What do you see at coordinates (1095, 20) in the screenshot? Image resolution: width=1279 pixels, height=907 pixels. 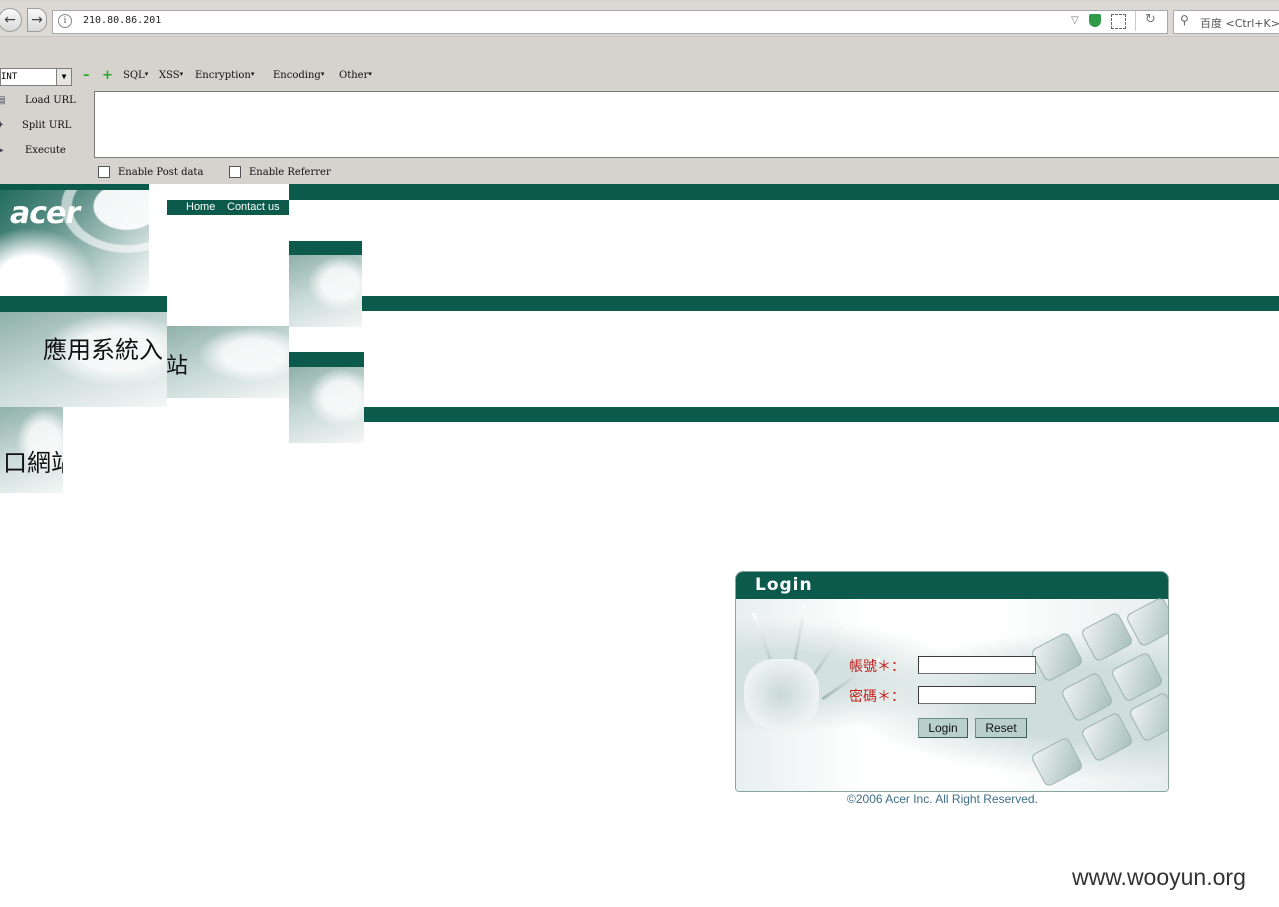 I see `shield-icon` at bounding box center [1095, 20].